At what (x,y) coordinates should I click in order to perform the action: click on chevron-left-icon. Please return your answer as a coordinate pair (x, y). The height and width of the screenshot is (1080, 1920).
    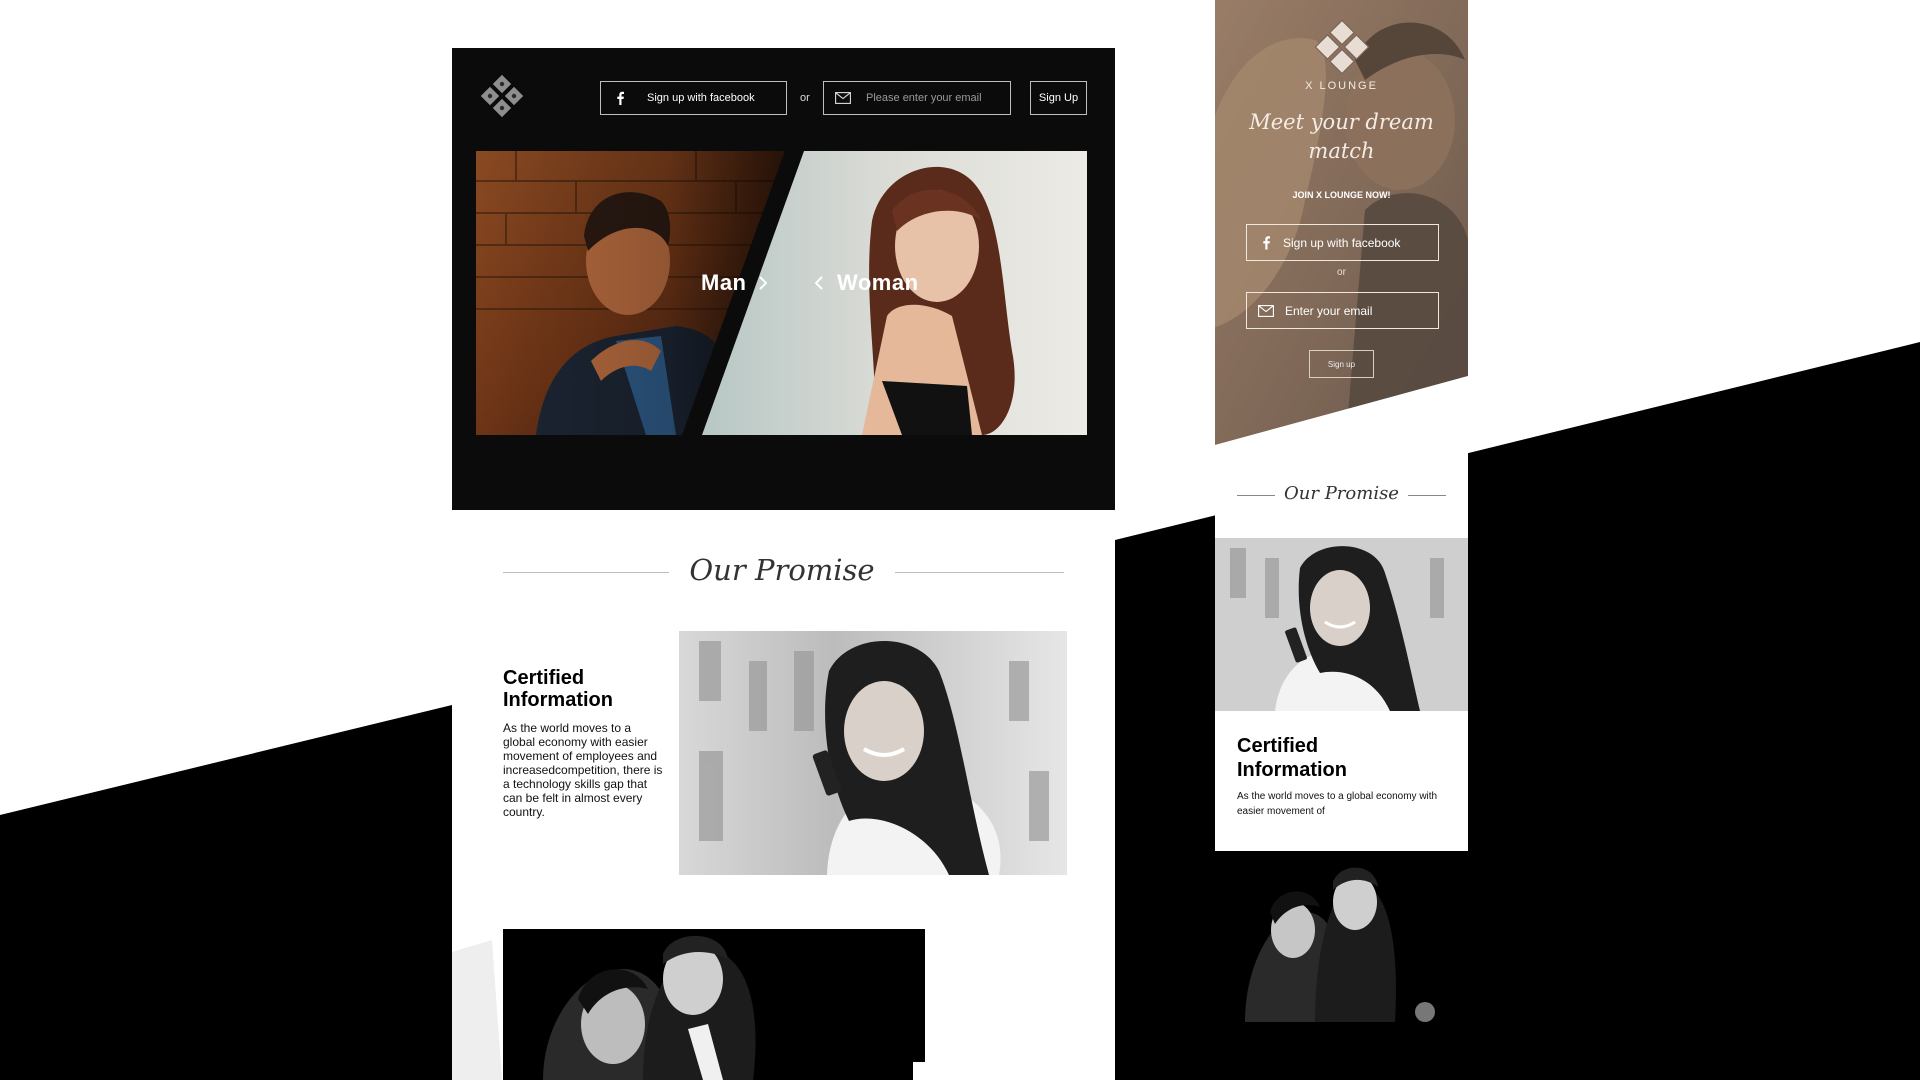
    Looking at the image, I should click on (819, 283).